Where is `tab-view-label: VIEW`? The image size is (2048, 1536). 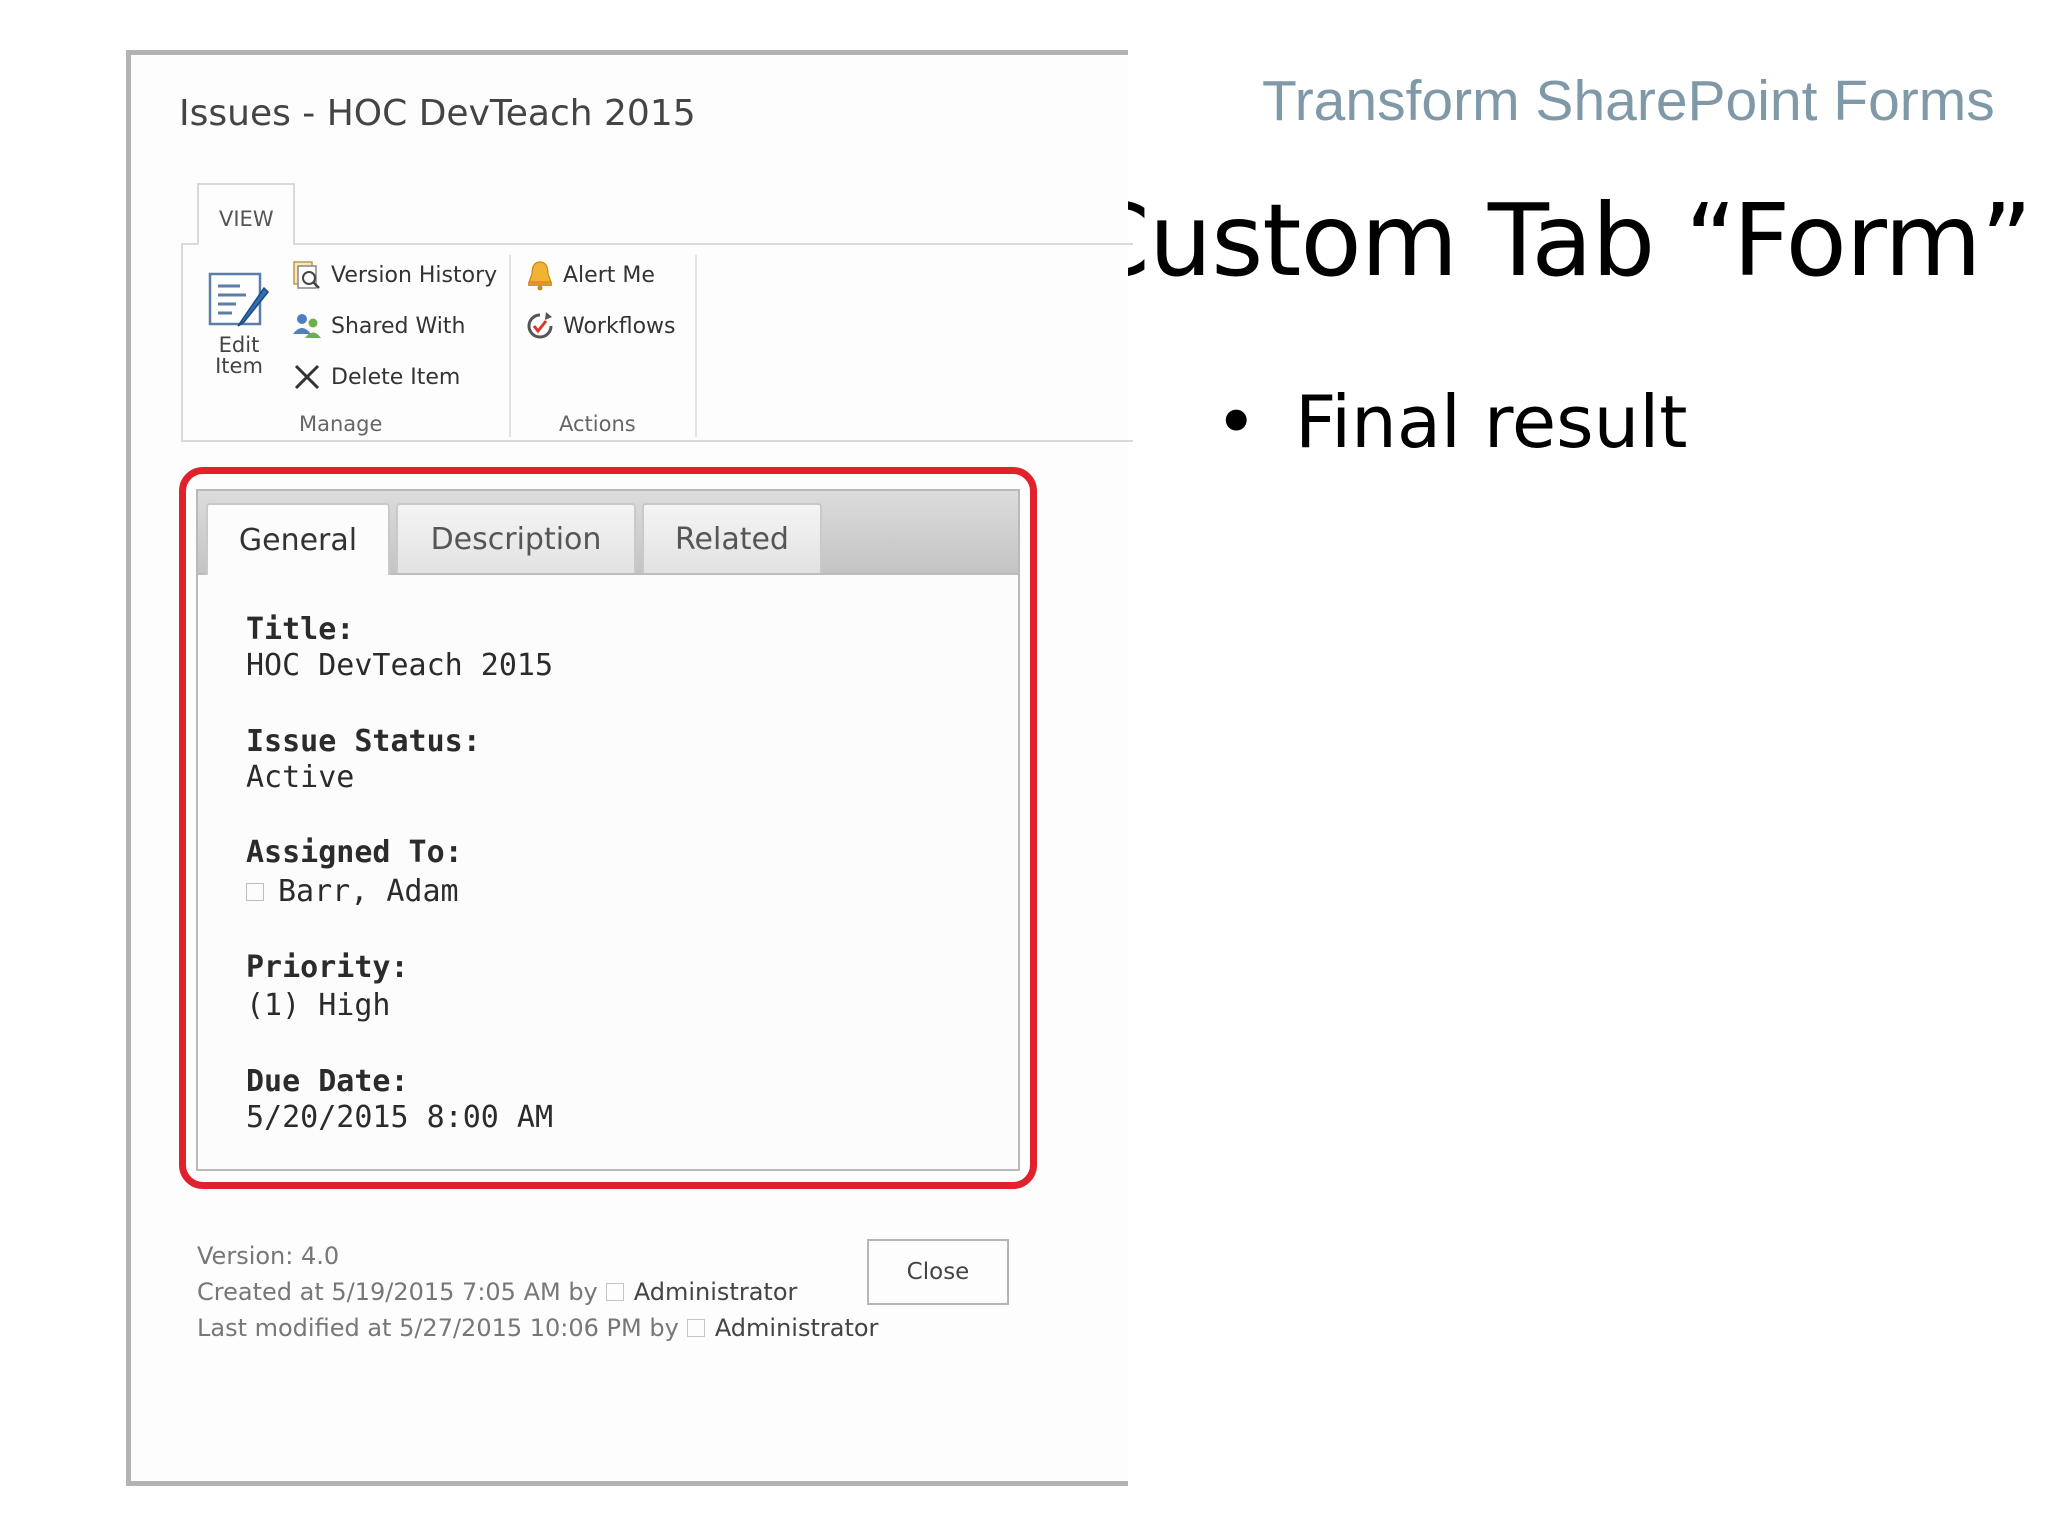
tab-view-label: VIEW is located at coordinates (246, 219).